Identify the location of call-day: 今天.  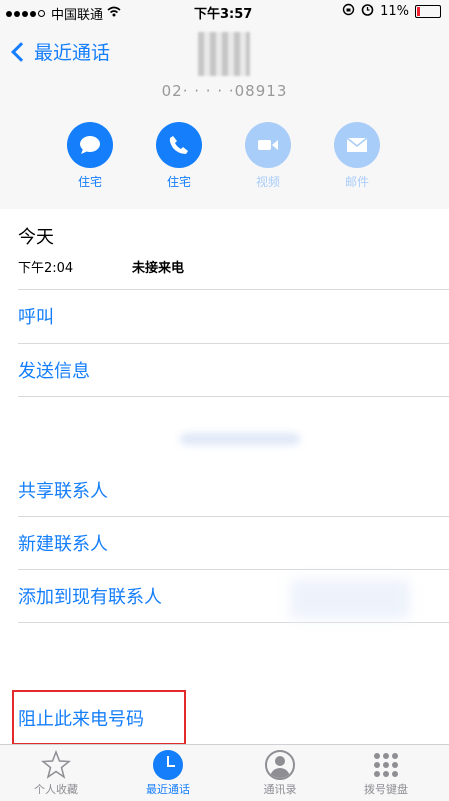
(36, 237).